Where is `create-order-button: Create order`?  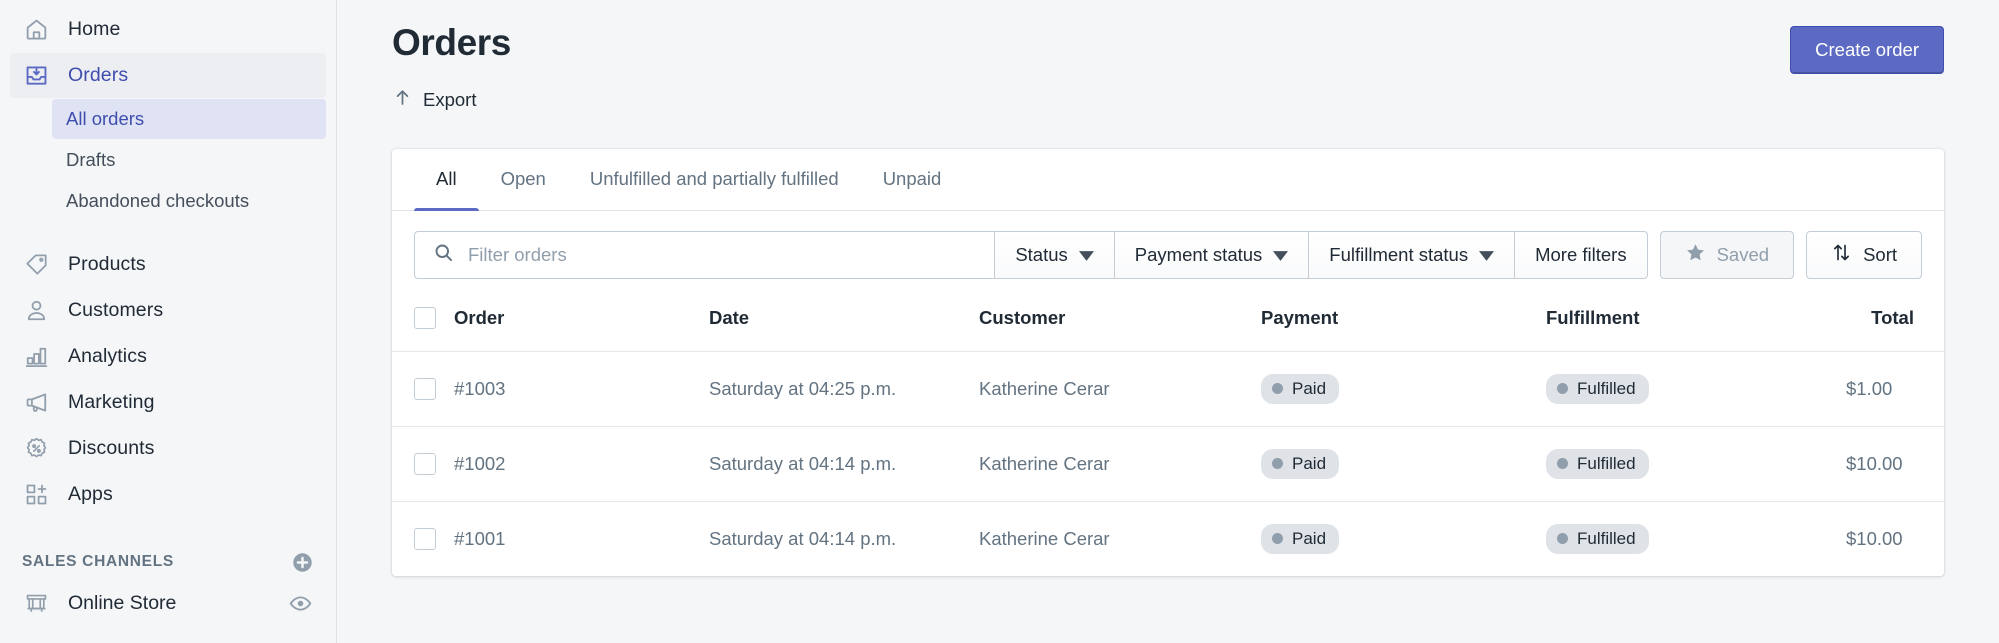
create-order-button: Create order is located at coordinates (1867, 50).